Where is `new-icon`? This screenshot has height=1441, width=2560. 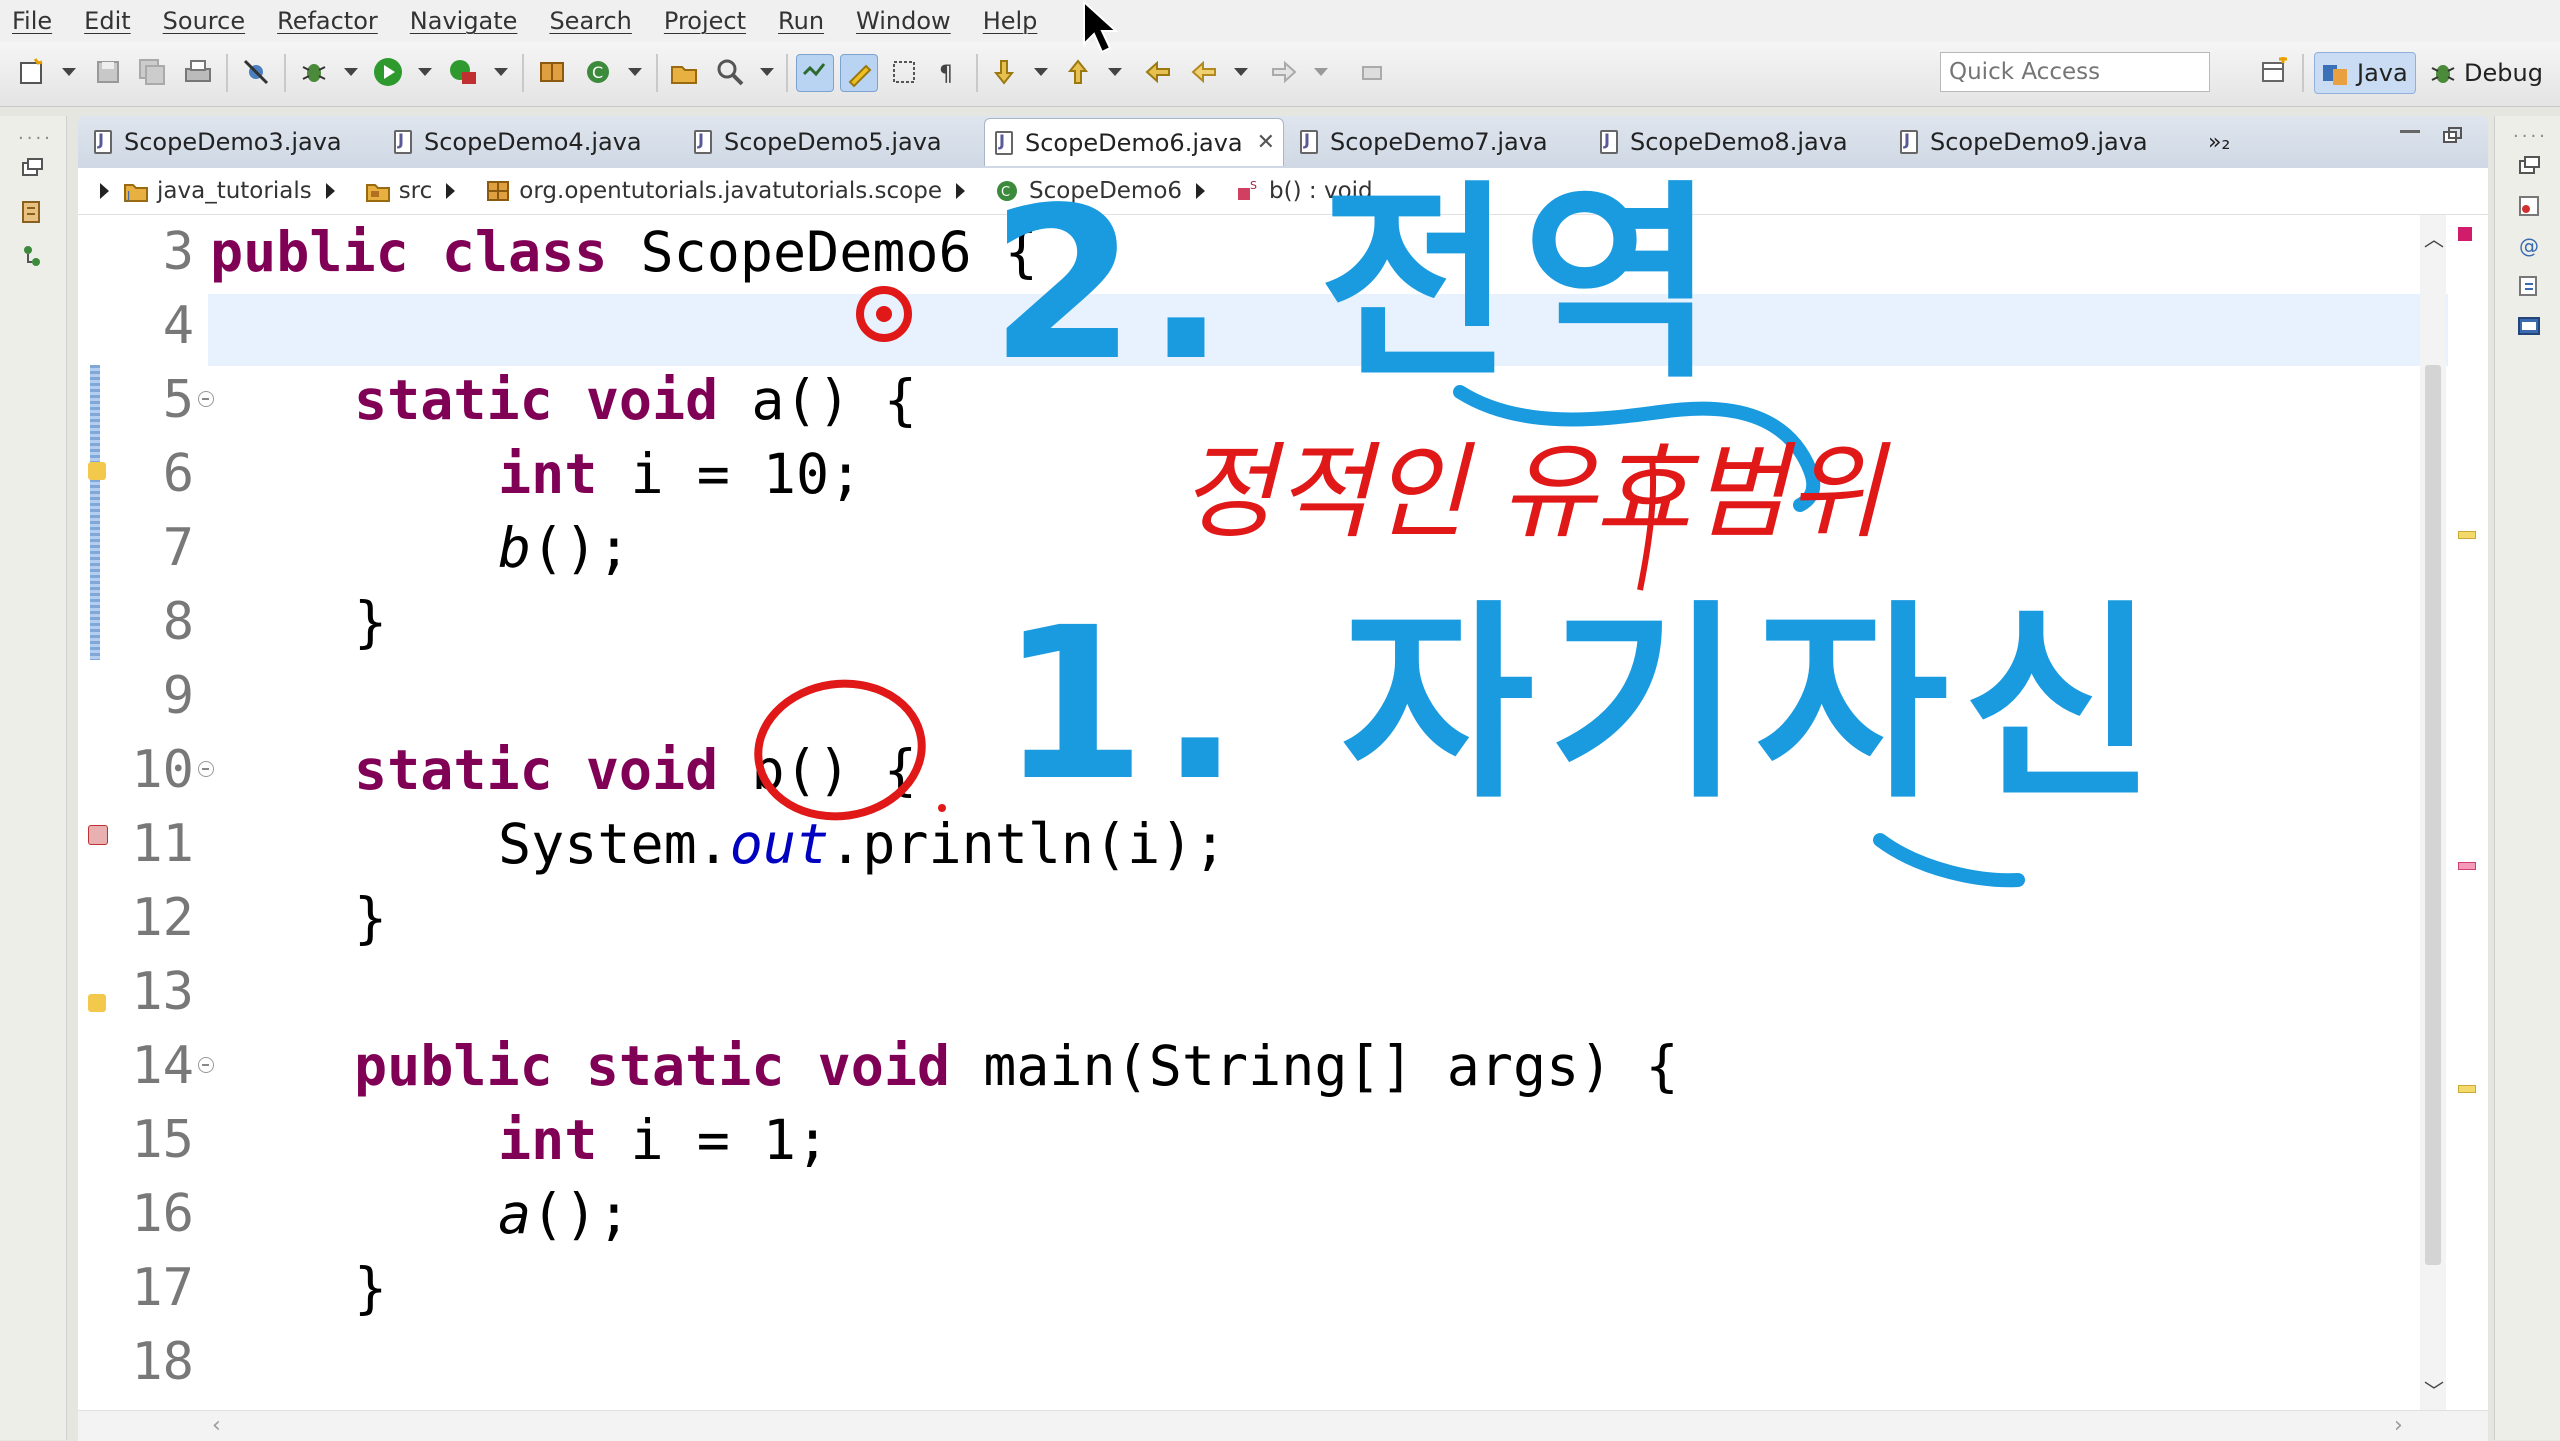
new-icon is located at coordinates (32, 72).